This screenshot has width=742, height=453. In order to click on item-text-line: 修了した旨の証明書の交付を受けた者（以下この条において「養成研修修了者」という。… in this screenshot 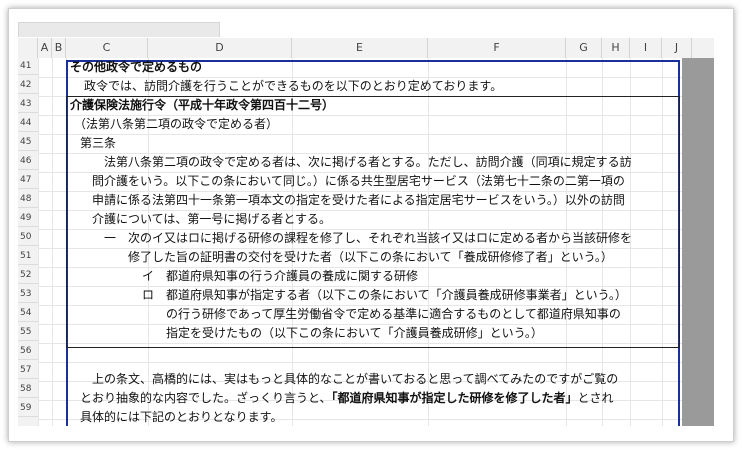, I will do `click(370, 257)`.